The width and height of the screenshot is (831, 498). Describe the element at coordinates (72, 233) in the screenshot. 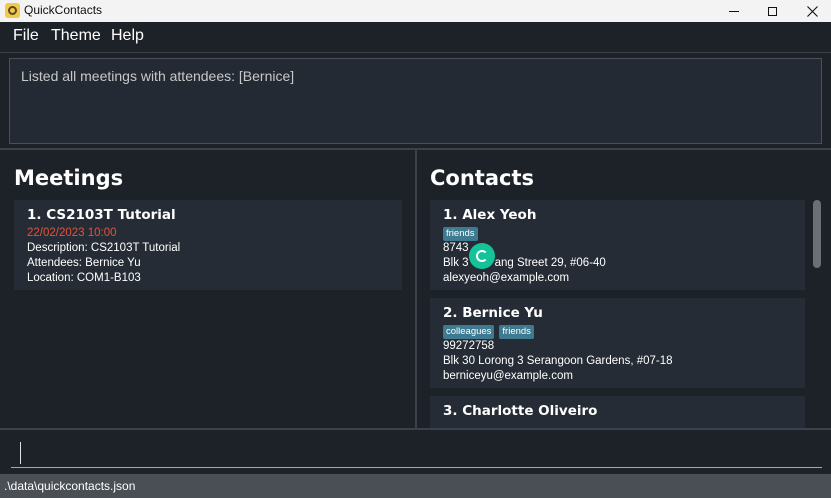

I see `meeting-datetime: 22/02/2023 10:00` at that location.